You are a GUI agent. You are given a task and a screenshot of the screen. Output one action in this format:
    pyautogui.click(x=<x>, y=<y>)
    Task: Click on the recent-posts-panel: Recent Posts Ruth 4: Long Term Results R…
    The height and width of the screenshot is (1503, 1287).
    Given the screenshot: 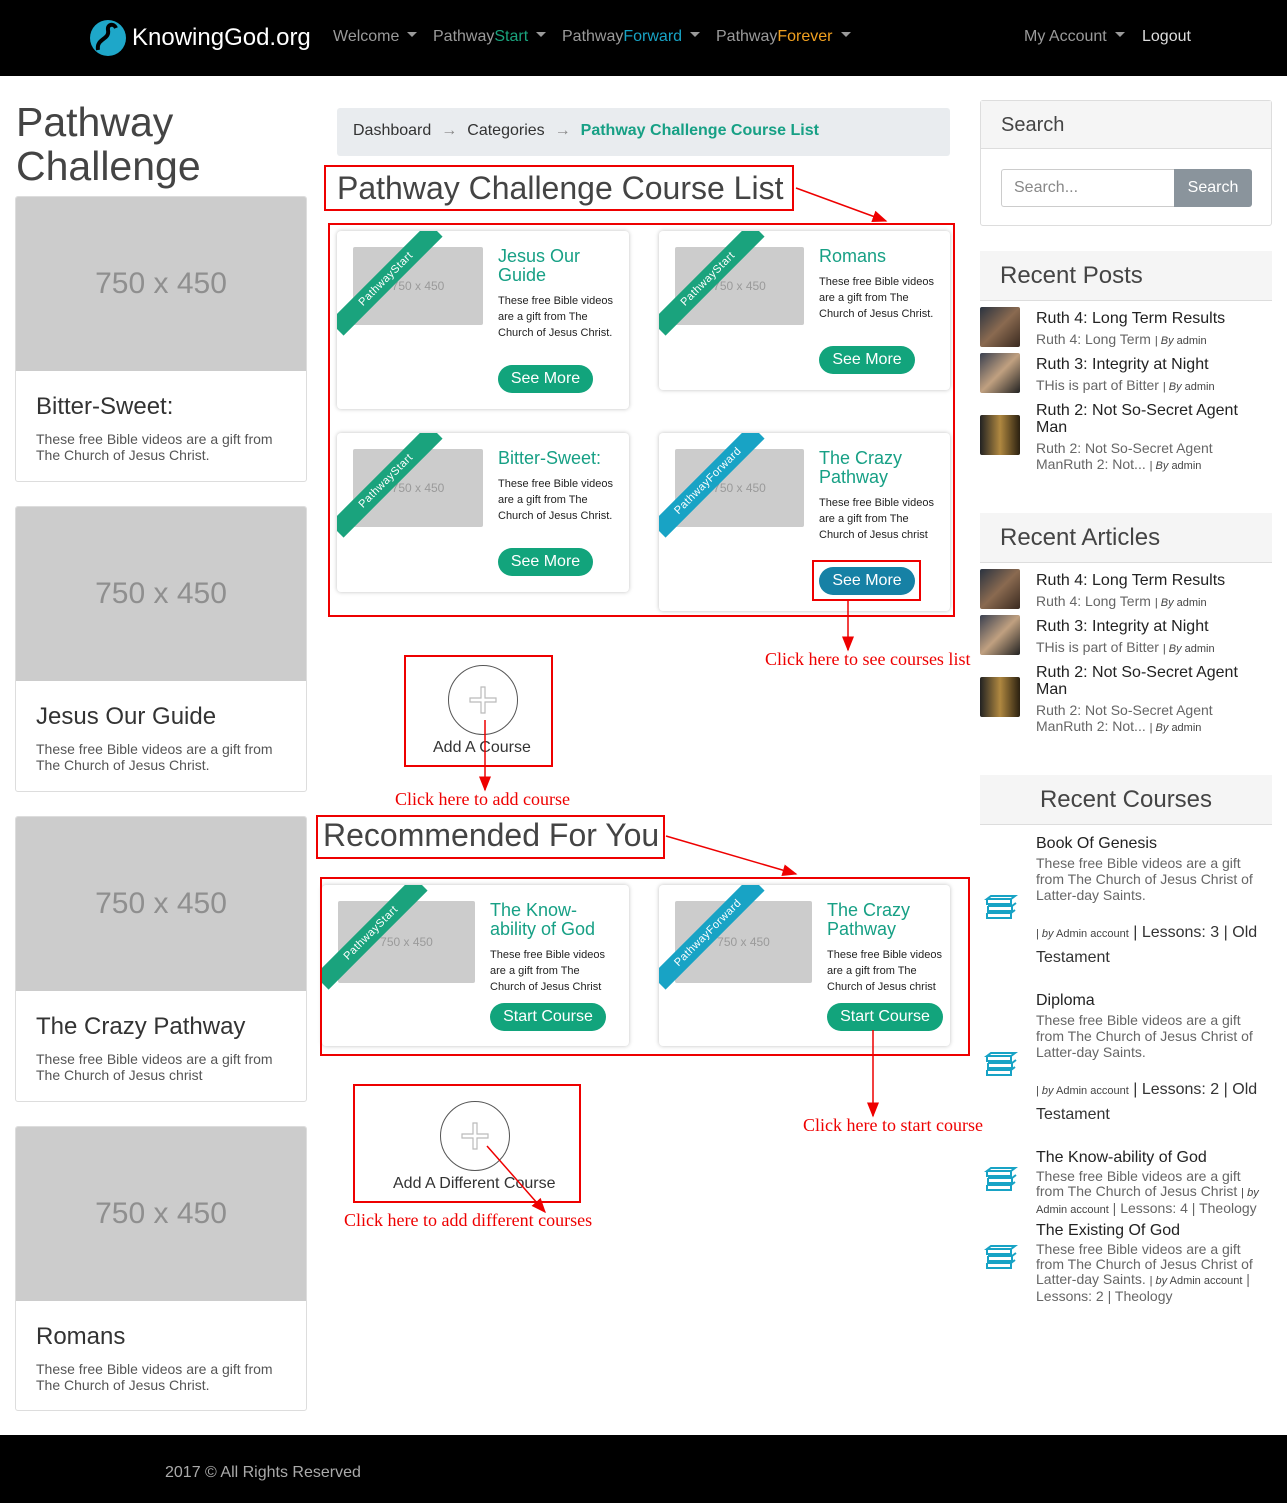 What is the action you would take?
    pyautogui.click(x=1126, y=366)
    